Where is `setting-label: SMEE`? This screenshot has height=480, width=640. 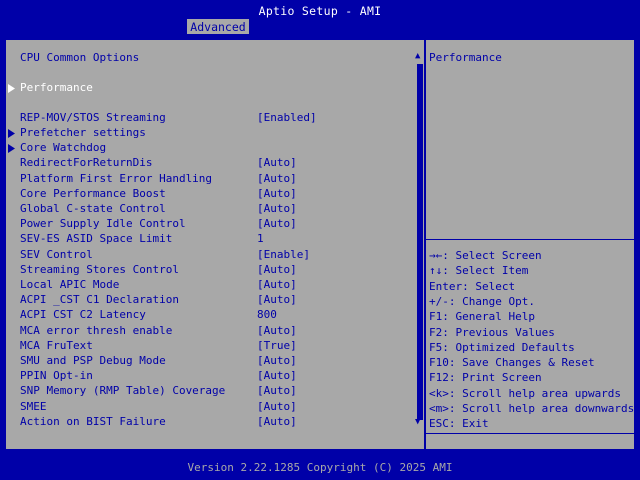 setting-label: SMEE is located at coordinates (33, 406).